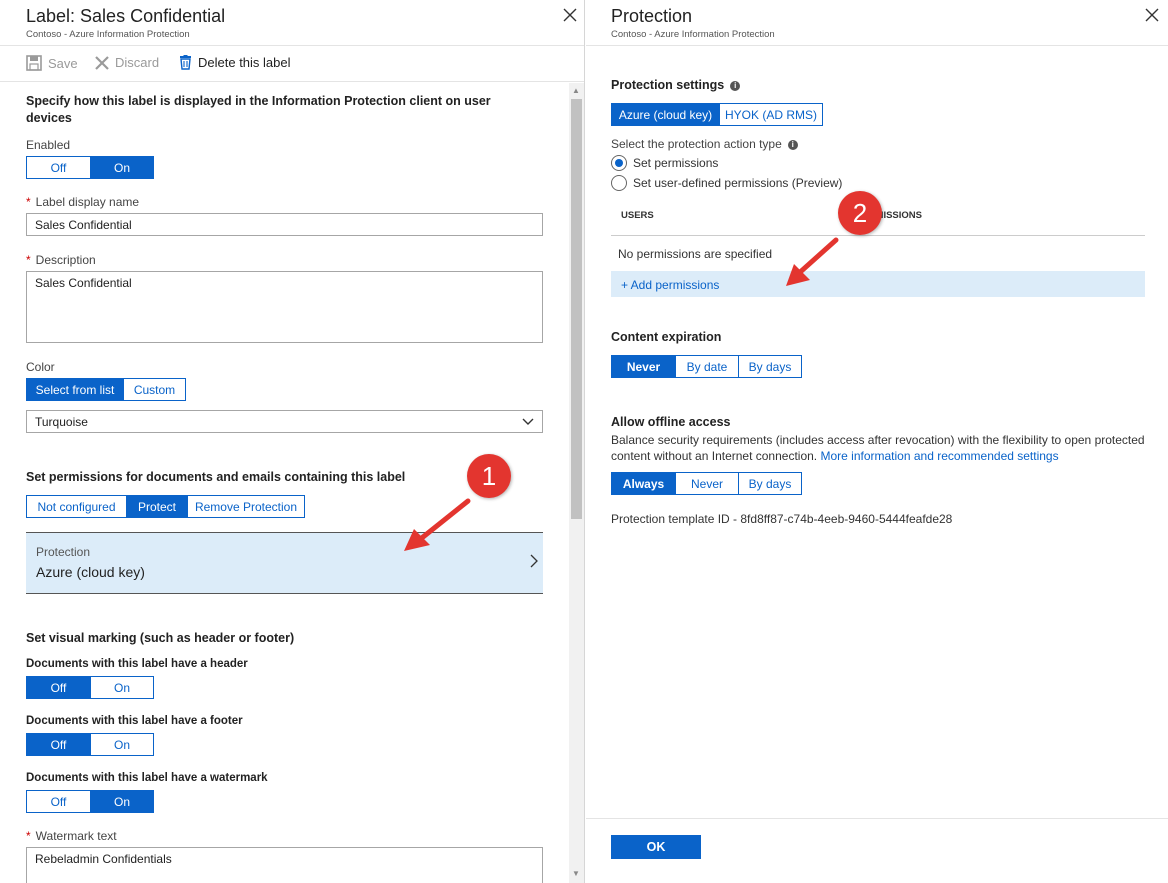 Image resolution: width=1168 pixels, height=883 pixels. Describe the element at coordinates (284, 865) in the screenshot. I see `watermark-text-input: Rebeladmin Confidentials` at that location.